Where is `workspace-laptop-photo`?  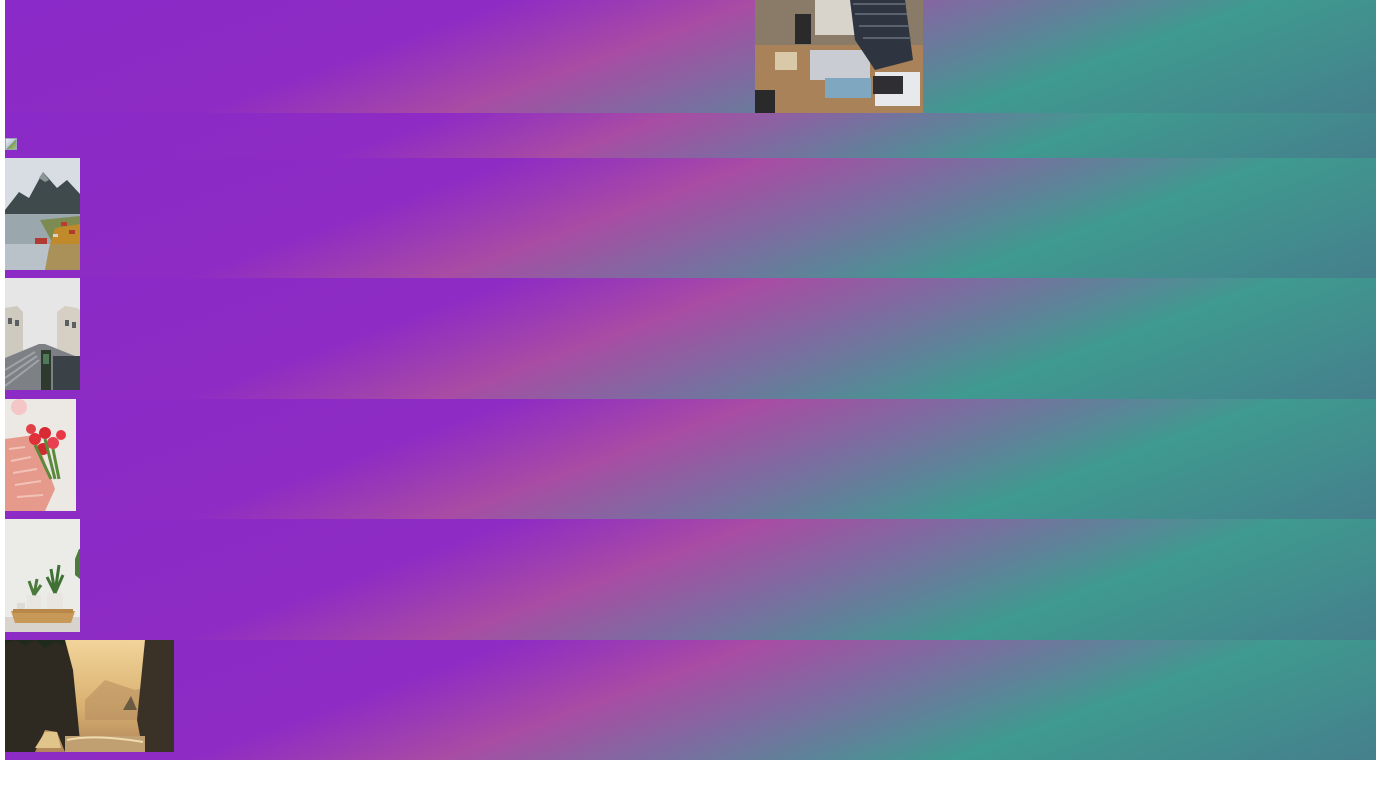 workspace-laptop-photo is located at coordinates (839, 56).